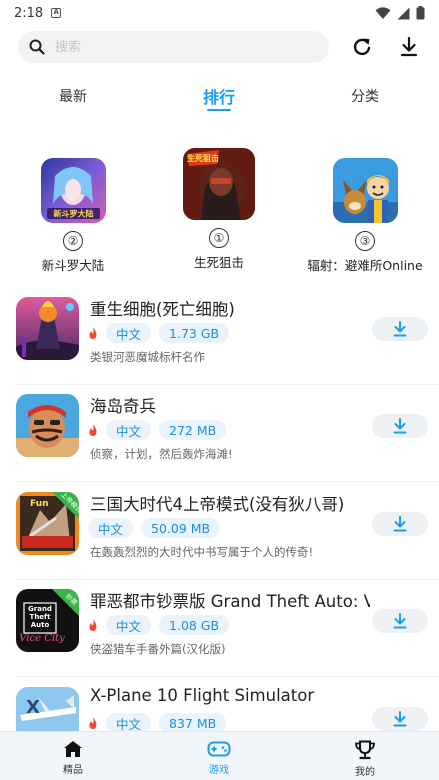 The image size is (439, 780). I want to click on nav-label: 我的, so click(365, 772).